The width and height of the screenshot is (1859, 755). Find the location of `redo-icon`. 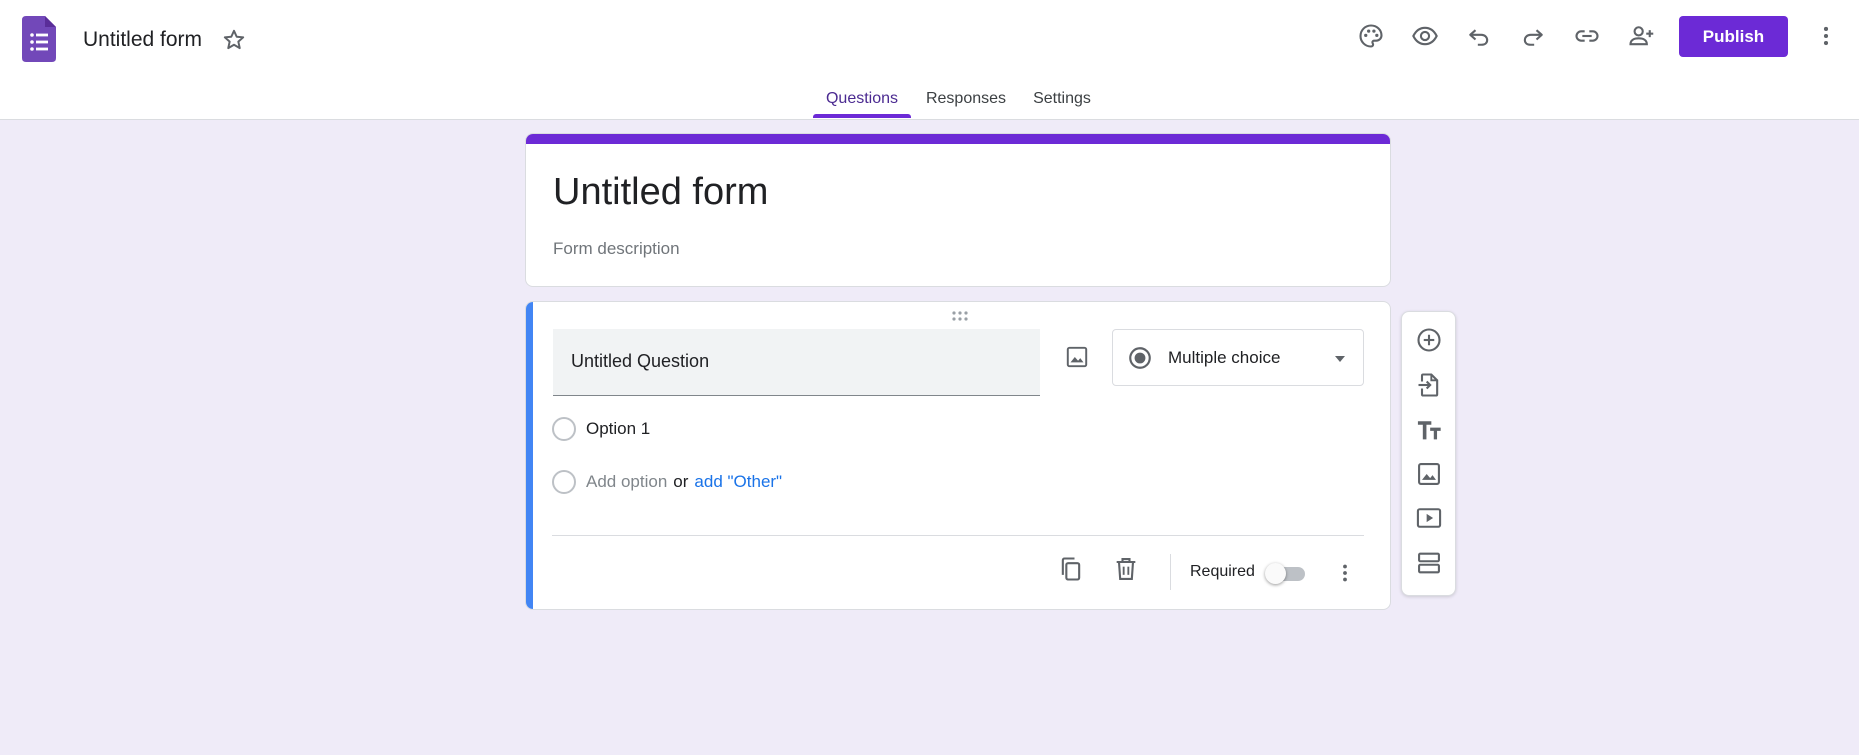

redo-icon is located at coordinates (1533, 36).